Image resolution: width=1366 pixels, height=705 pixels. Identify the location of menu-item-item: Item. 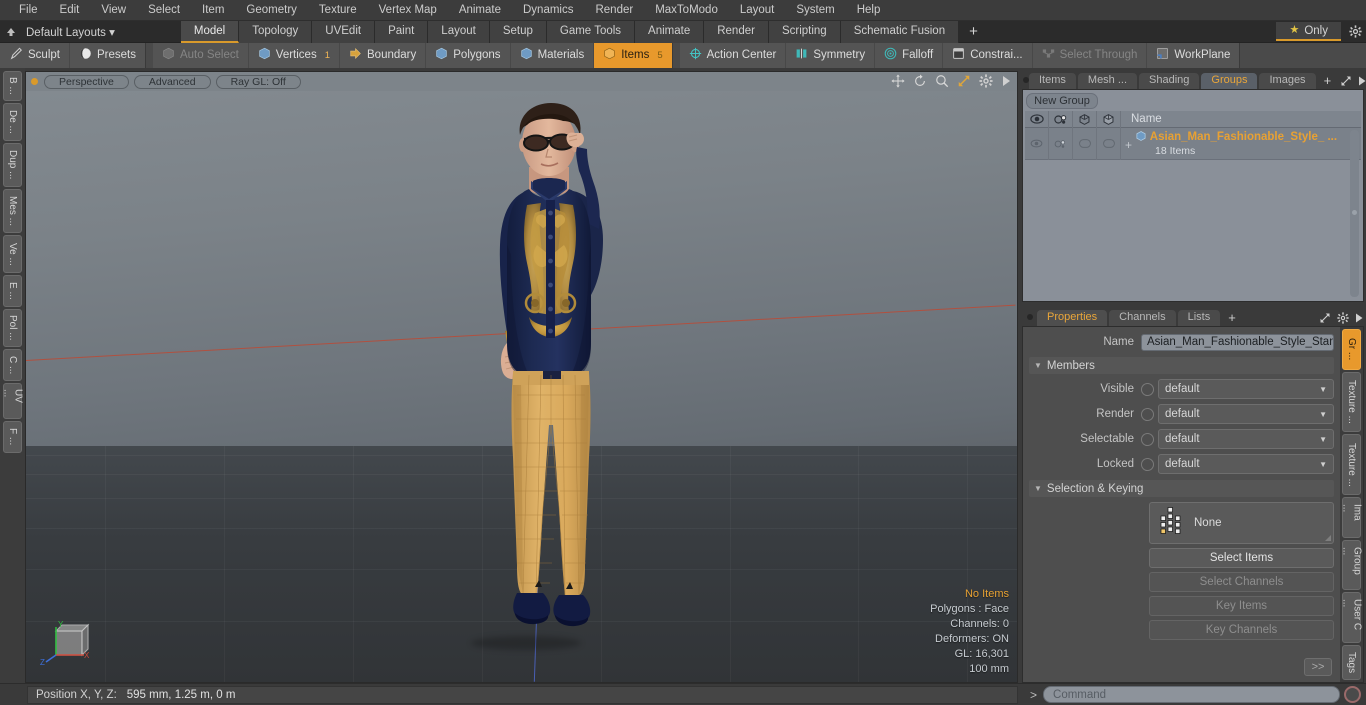
(213, 10).